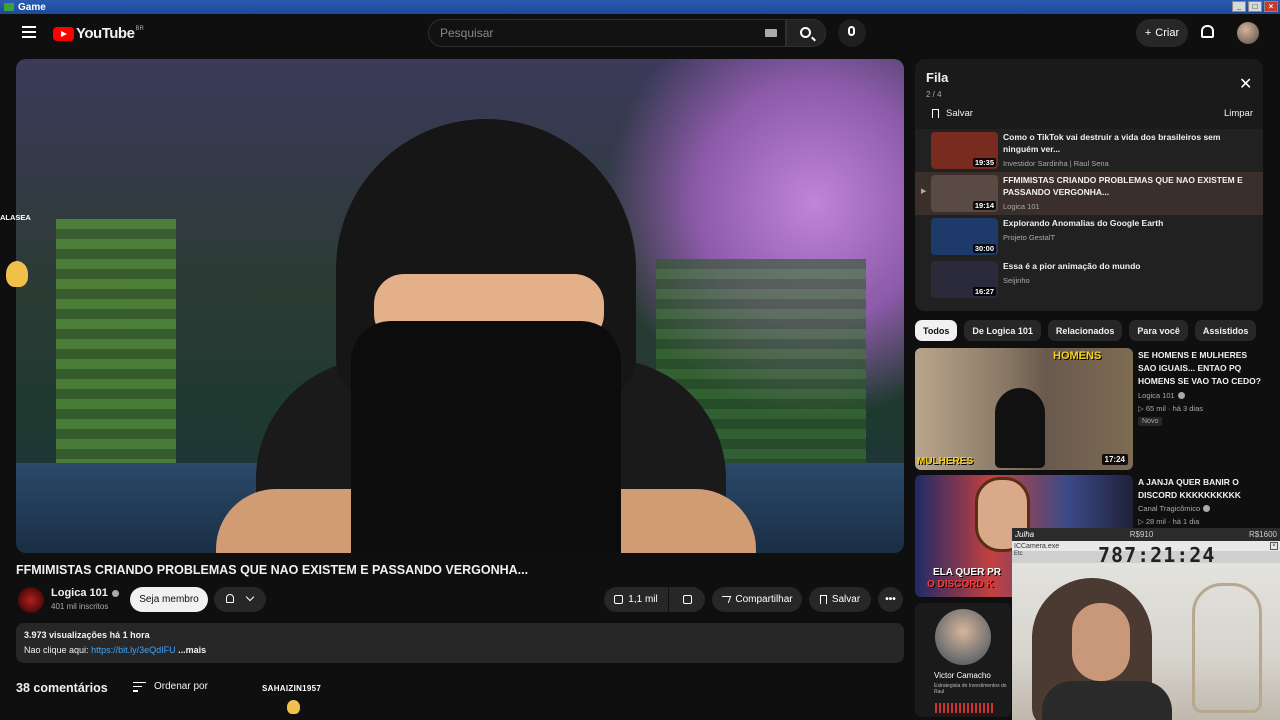  What do you see at coordinates (139, 686) in the screenshot?
I see `sort-icon` at bounding box center [139, 686].